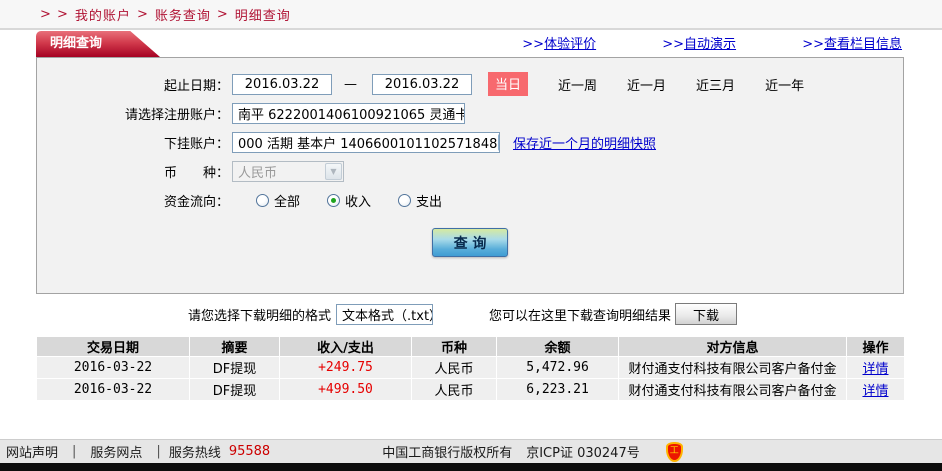 The width and height of the screenshot is (942, 471). I want to click on cell-amount: +499.50, so click(345, 389).